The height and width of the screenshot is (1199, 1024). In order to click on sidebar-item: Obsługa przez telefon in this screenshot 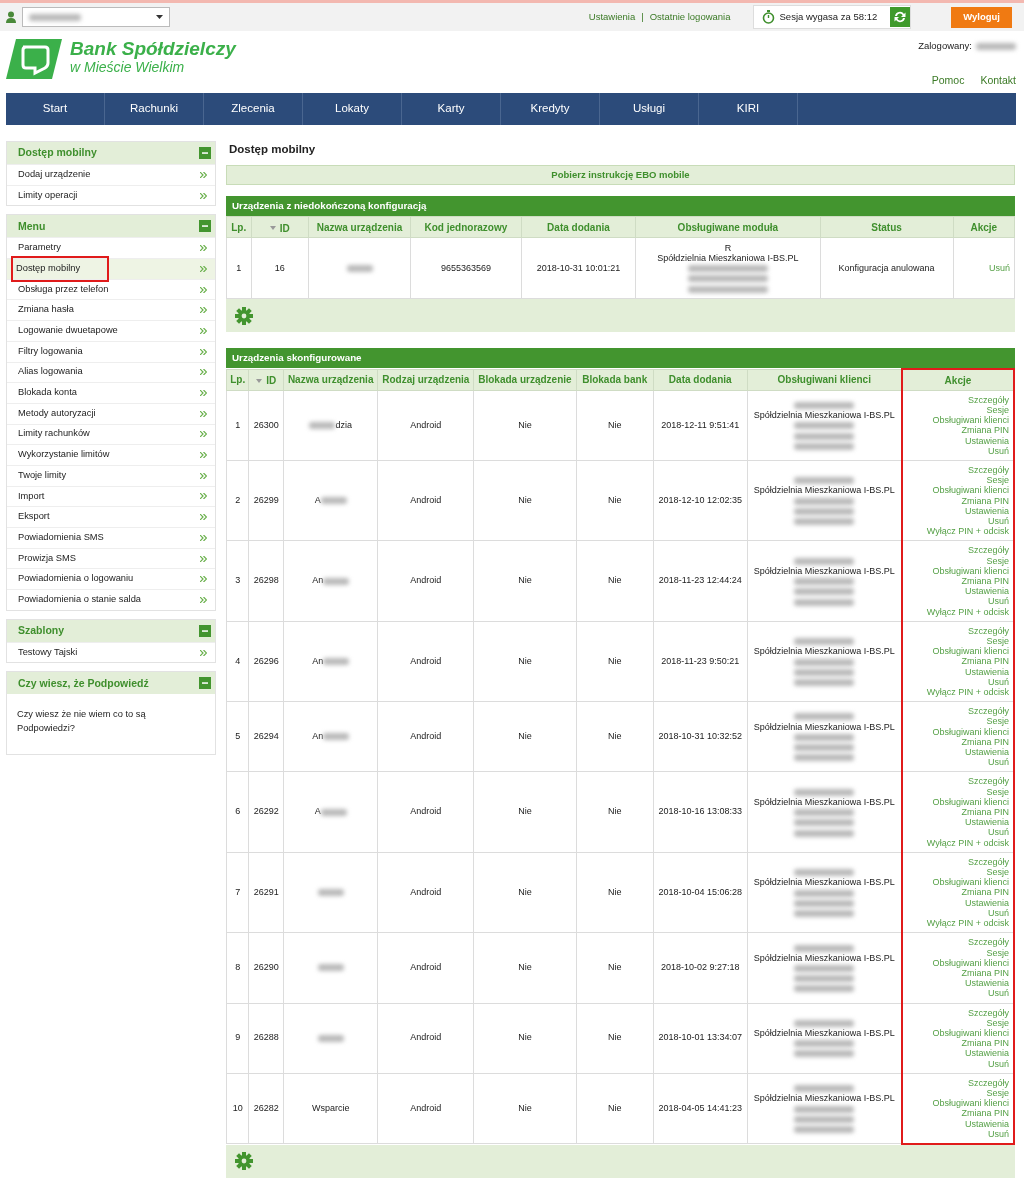, I will do `click(111, 289)`.